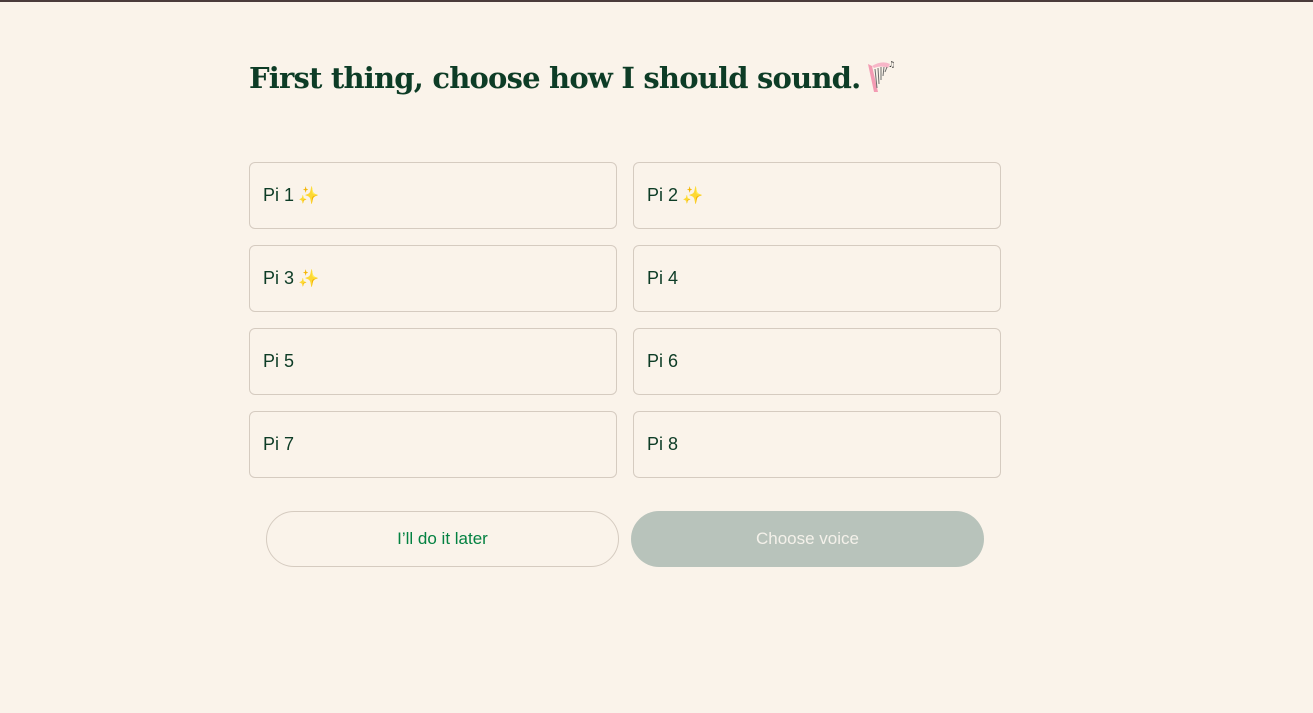  Describe the element at coordinates (279, 195) in the screenshot. I see `voice-option-label: Pi 1` at that location.